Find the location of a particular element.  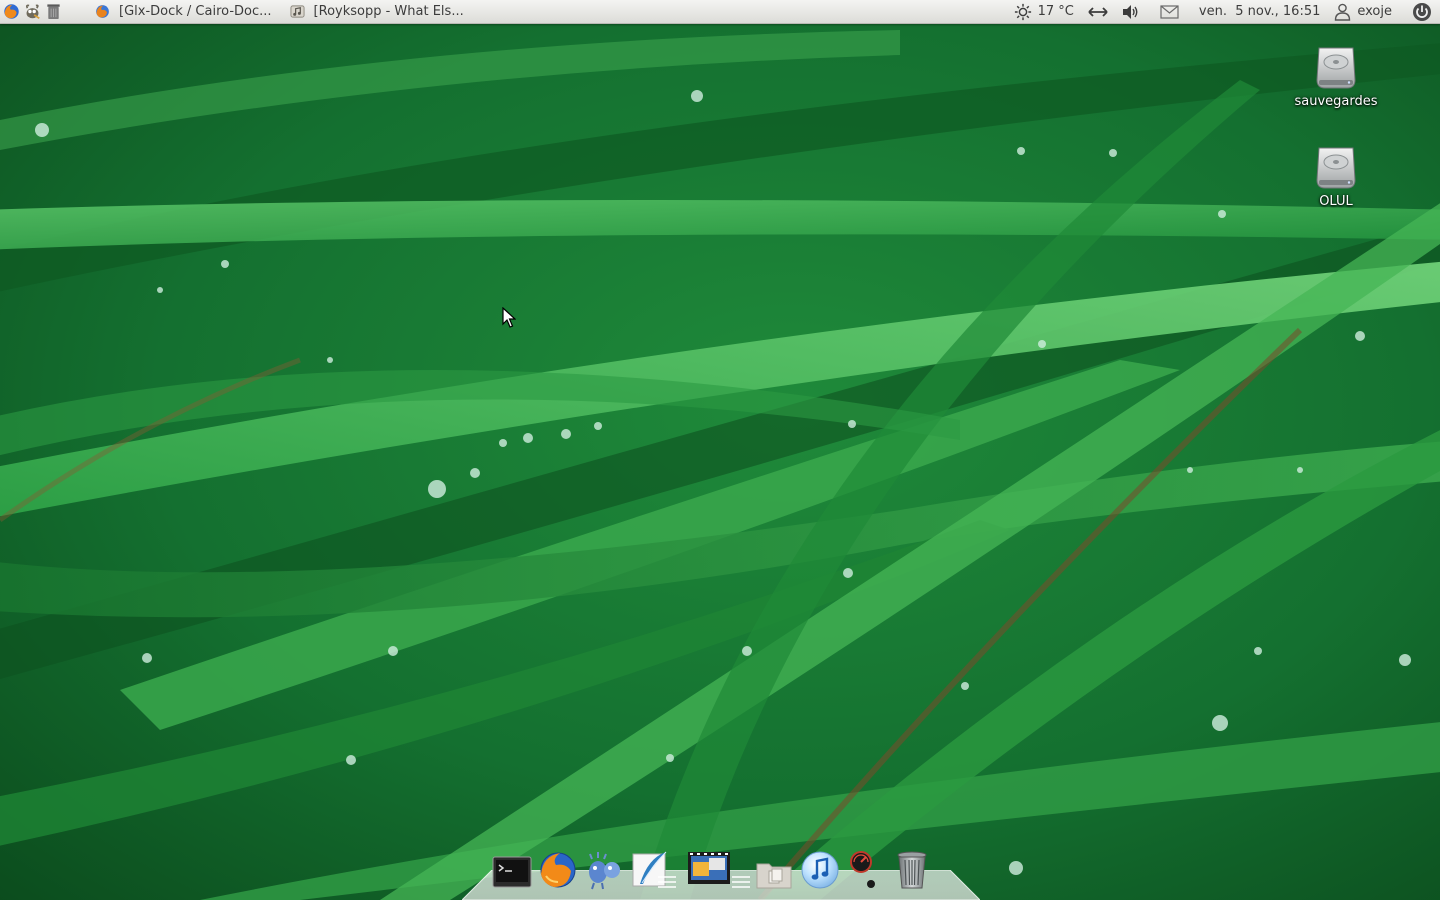

music-note-icon is located at coordinates (820, 870).